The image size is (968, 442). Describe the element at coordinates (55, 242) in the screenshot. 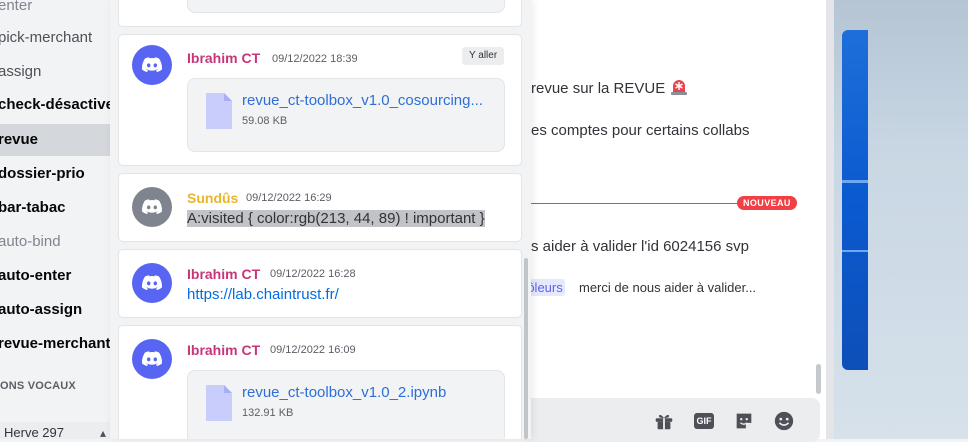

I see `channel-item: auto-bind` at that location.